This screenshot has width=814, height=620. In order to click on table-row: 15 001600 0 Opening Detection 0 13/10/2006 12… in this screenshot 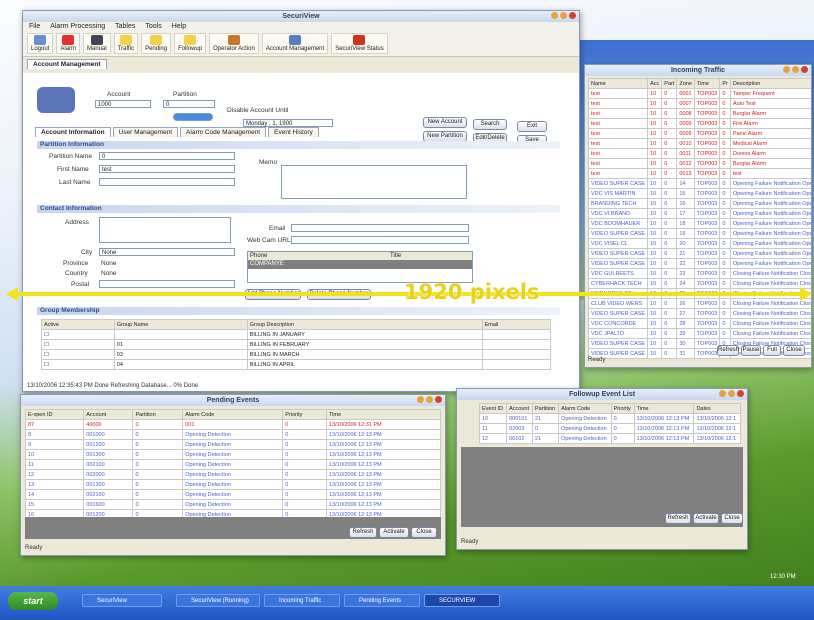, I will do `click(232, 504)`.